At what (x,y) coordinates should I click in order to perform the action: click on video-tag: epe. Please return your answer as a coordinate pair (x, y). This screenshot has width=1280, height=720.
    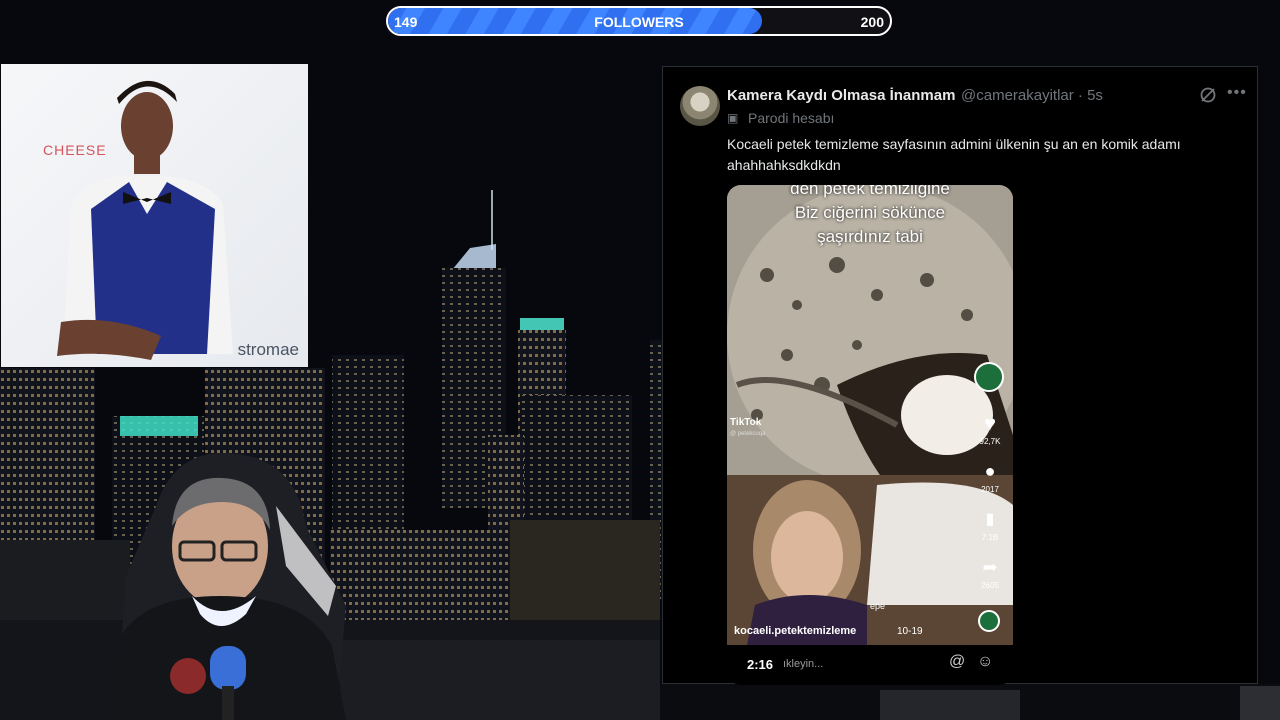
    Looking at the image, I should click on (878, 606).